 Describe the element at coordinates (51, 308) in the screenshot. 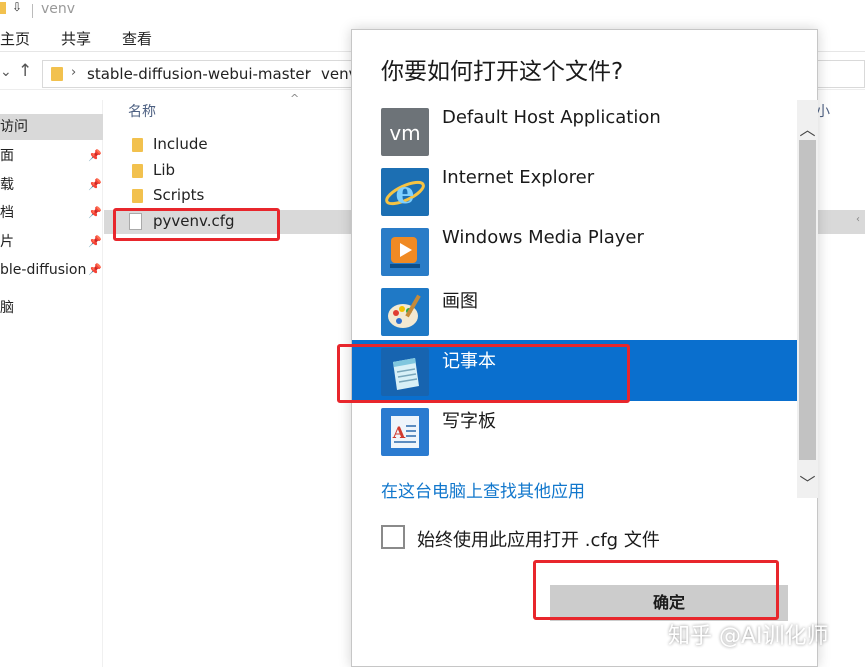

I see `sidebar-item-this-pc: 脑` at that location.